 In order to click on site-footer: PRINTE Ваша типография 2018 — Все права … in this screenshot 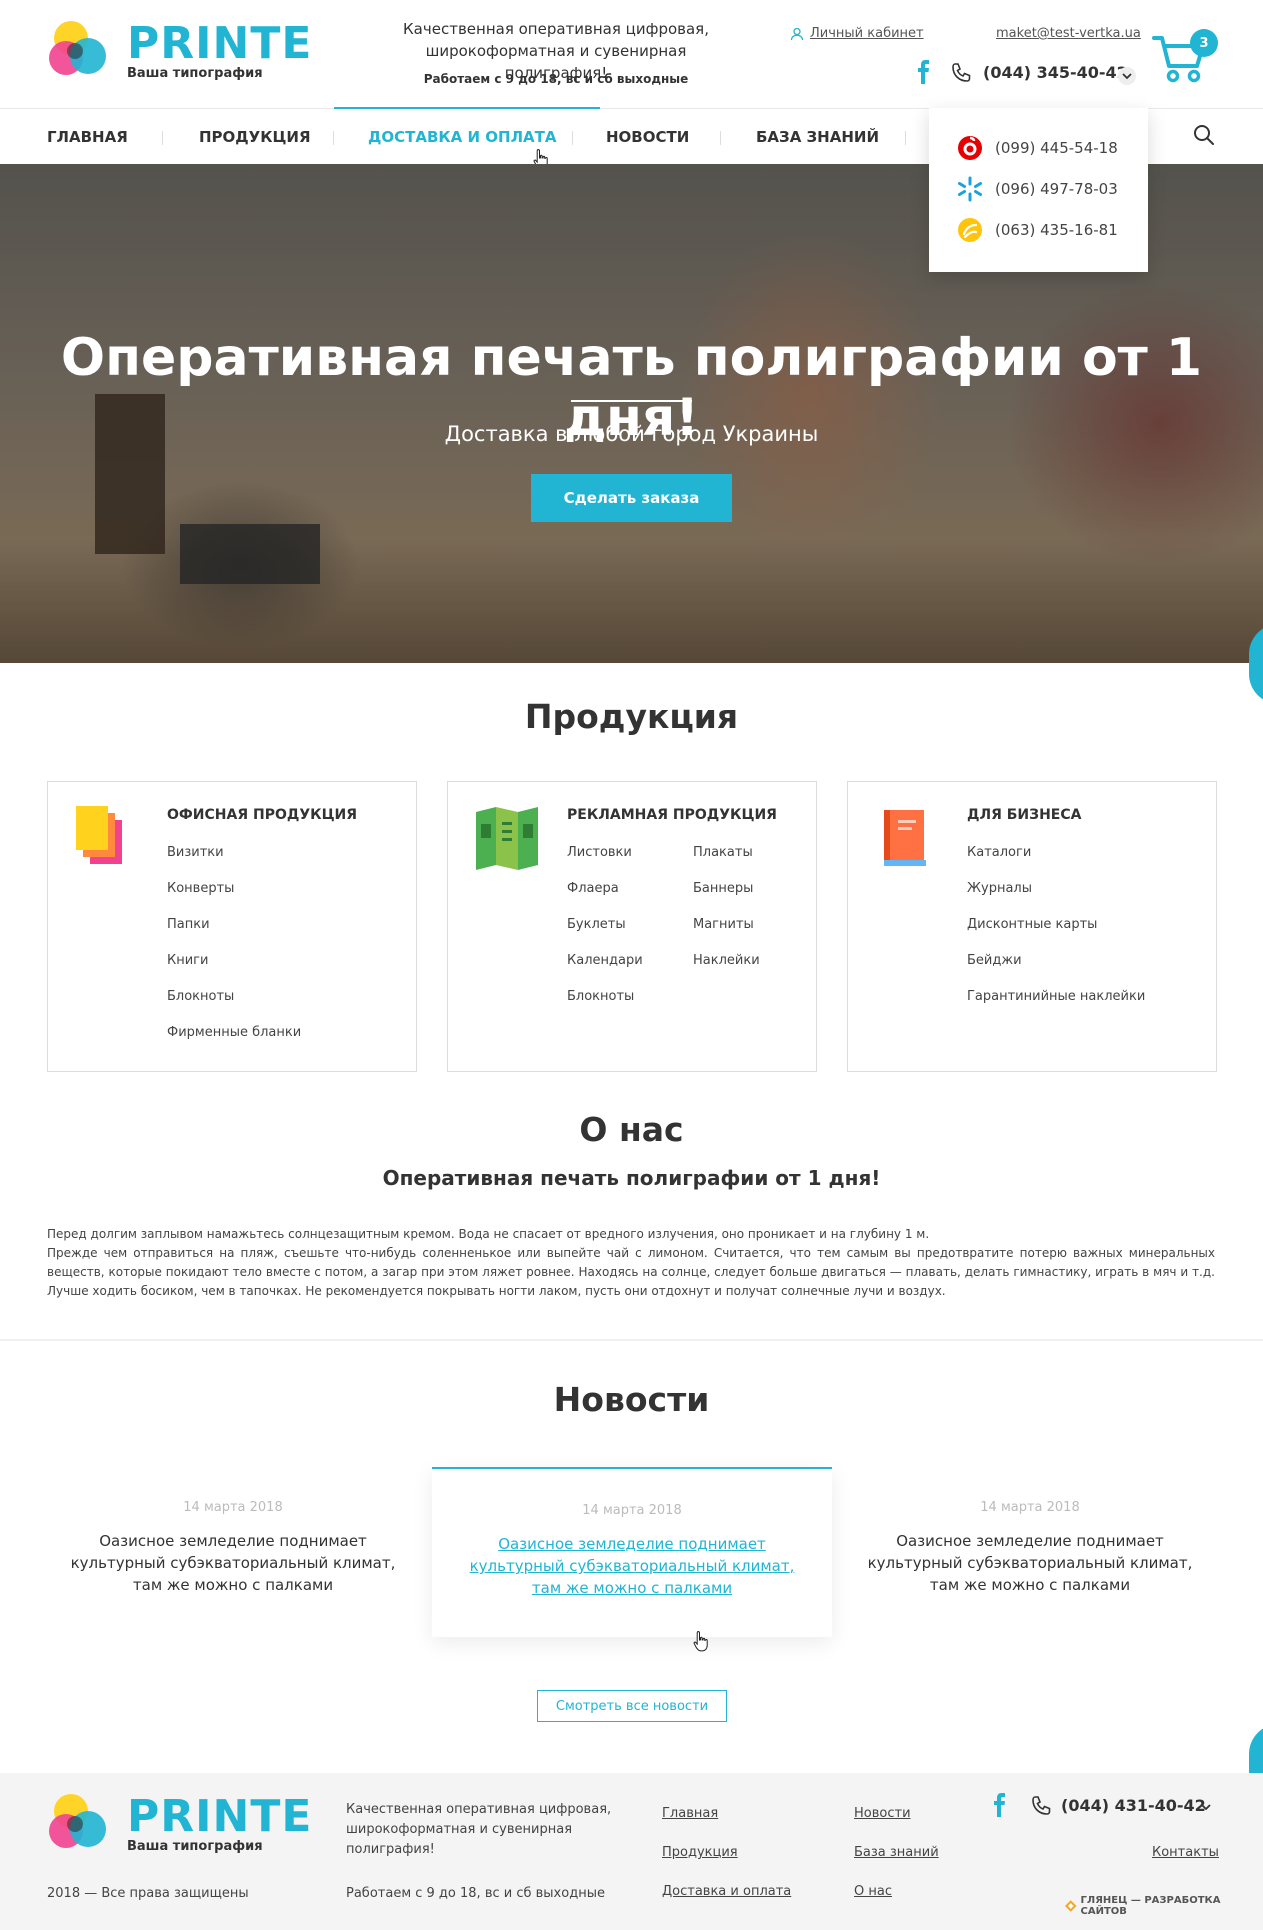, I will do `click(631, 1851)`.